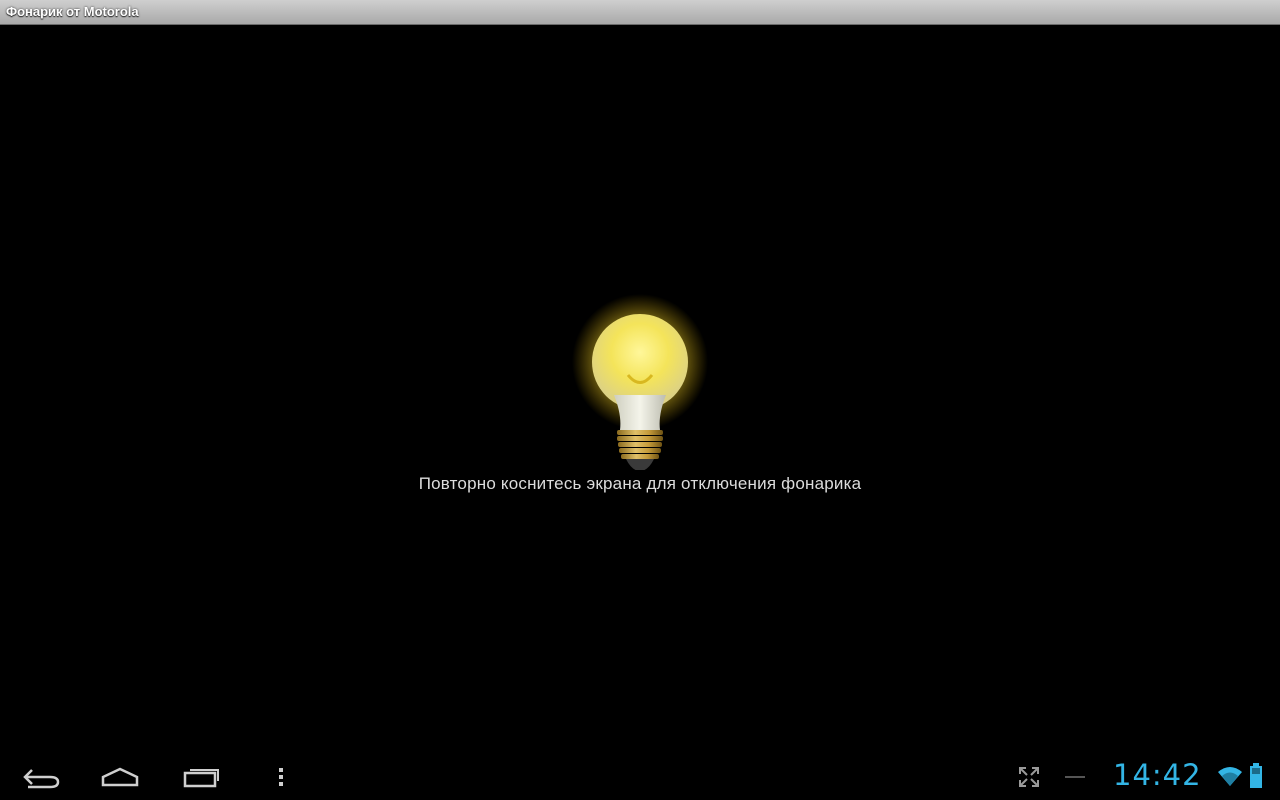  I want to click on battery-icon, so click(1256, 776).